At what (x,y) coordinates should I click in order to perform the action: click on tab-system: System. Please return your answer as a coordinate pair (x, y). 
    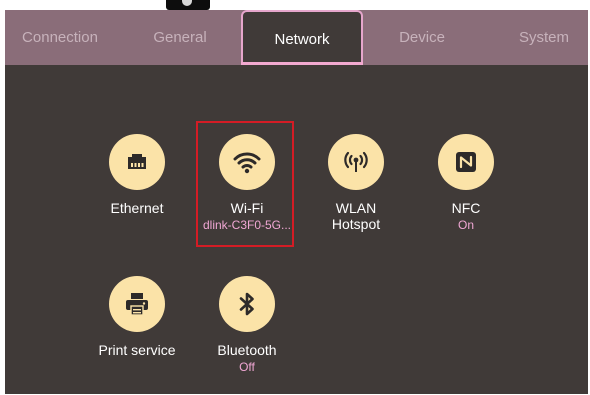
    Looking at the image, I should click on (538, 37).